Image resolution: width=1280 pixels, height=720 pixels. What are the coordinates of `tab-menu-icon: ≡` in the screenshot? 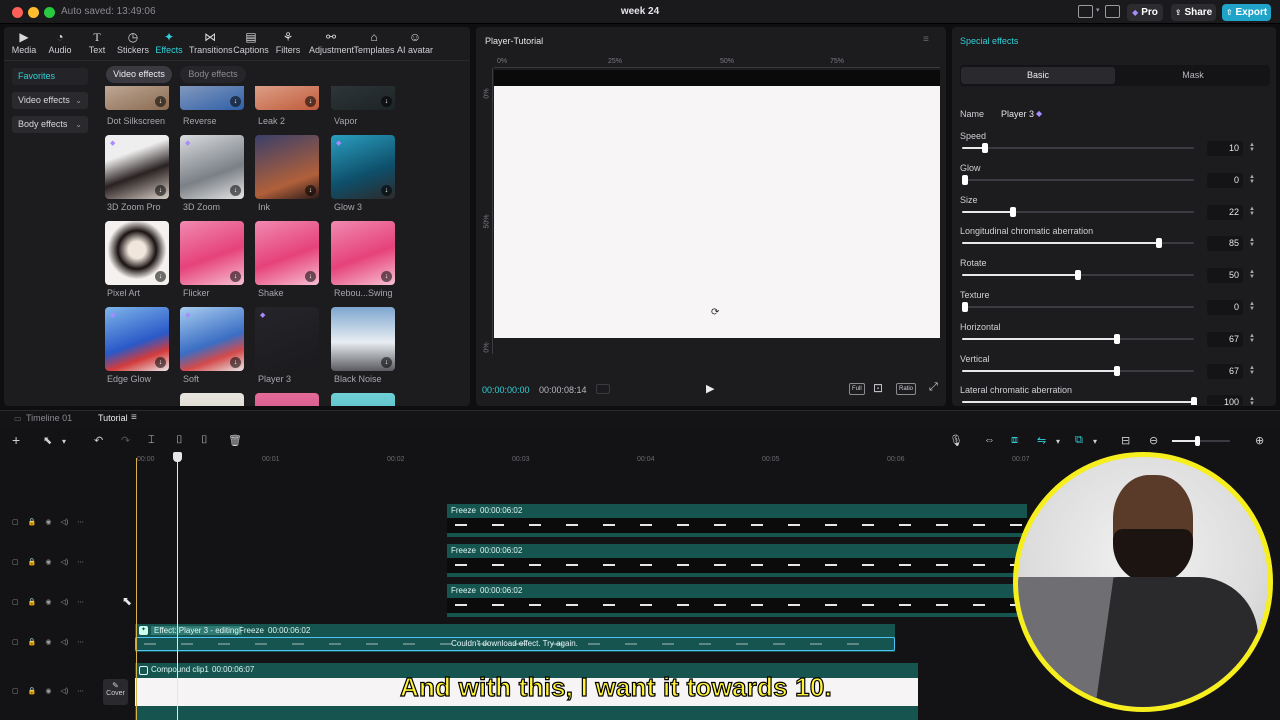 It's located at (134, 417).